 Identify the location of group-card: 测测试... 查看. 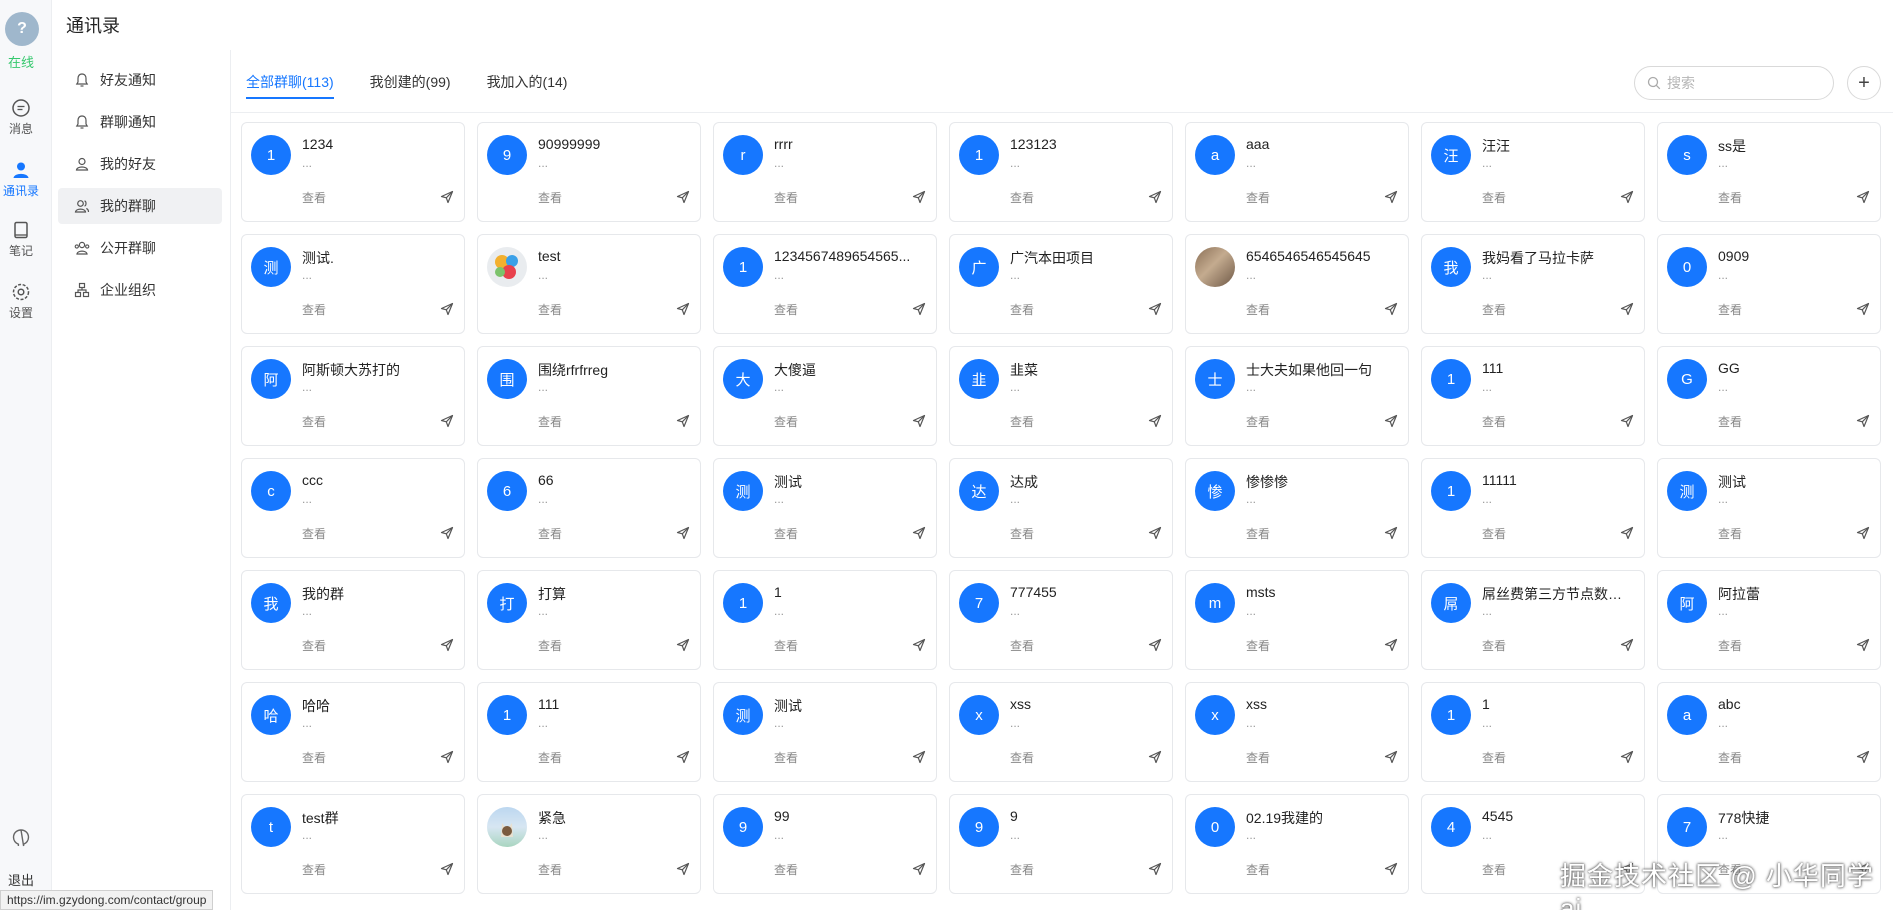
(825, 508).